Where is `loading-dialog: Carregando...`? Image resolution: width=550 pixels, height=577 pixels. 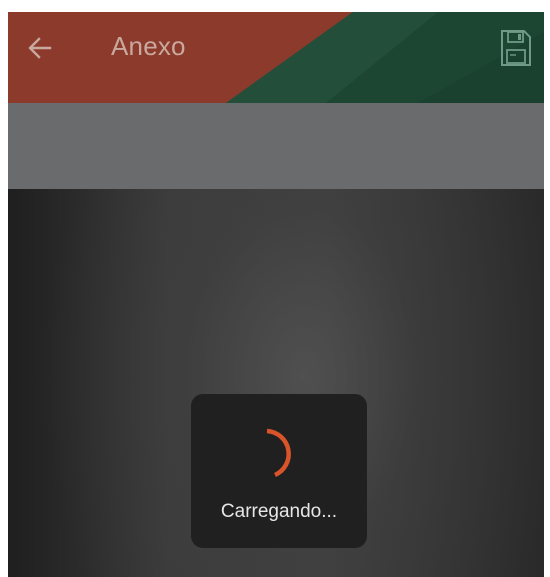 loading-dialog: Carregando... is located at coordinates (279, 471).